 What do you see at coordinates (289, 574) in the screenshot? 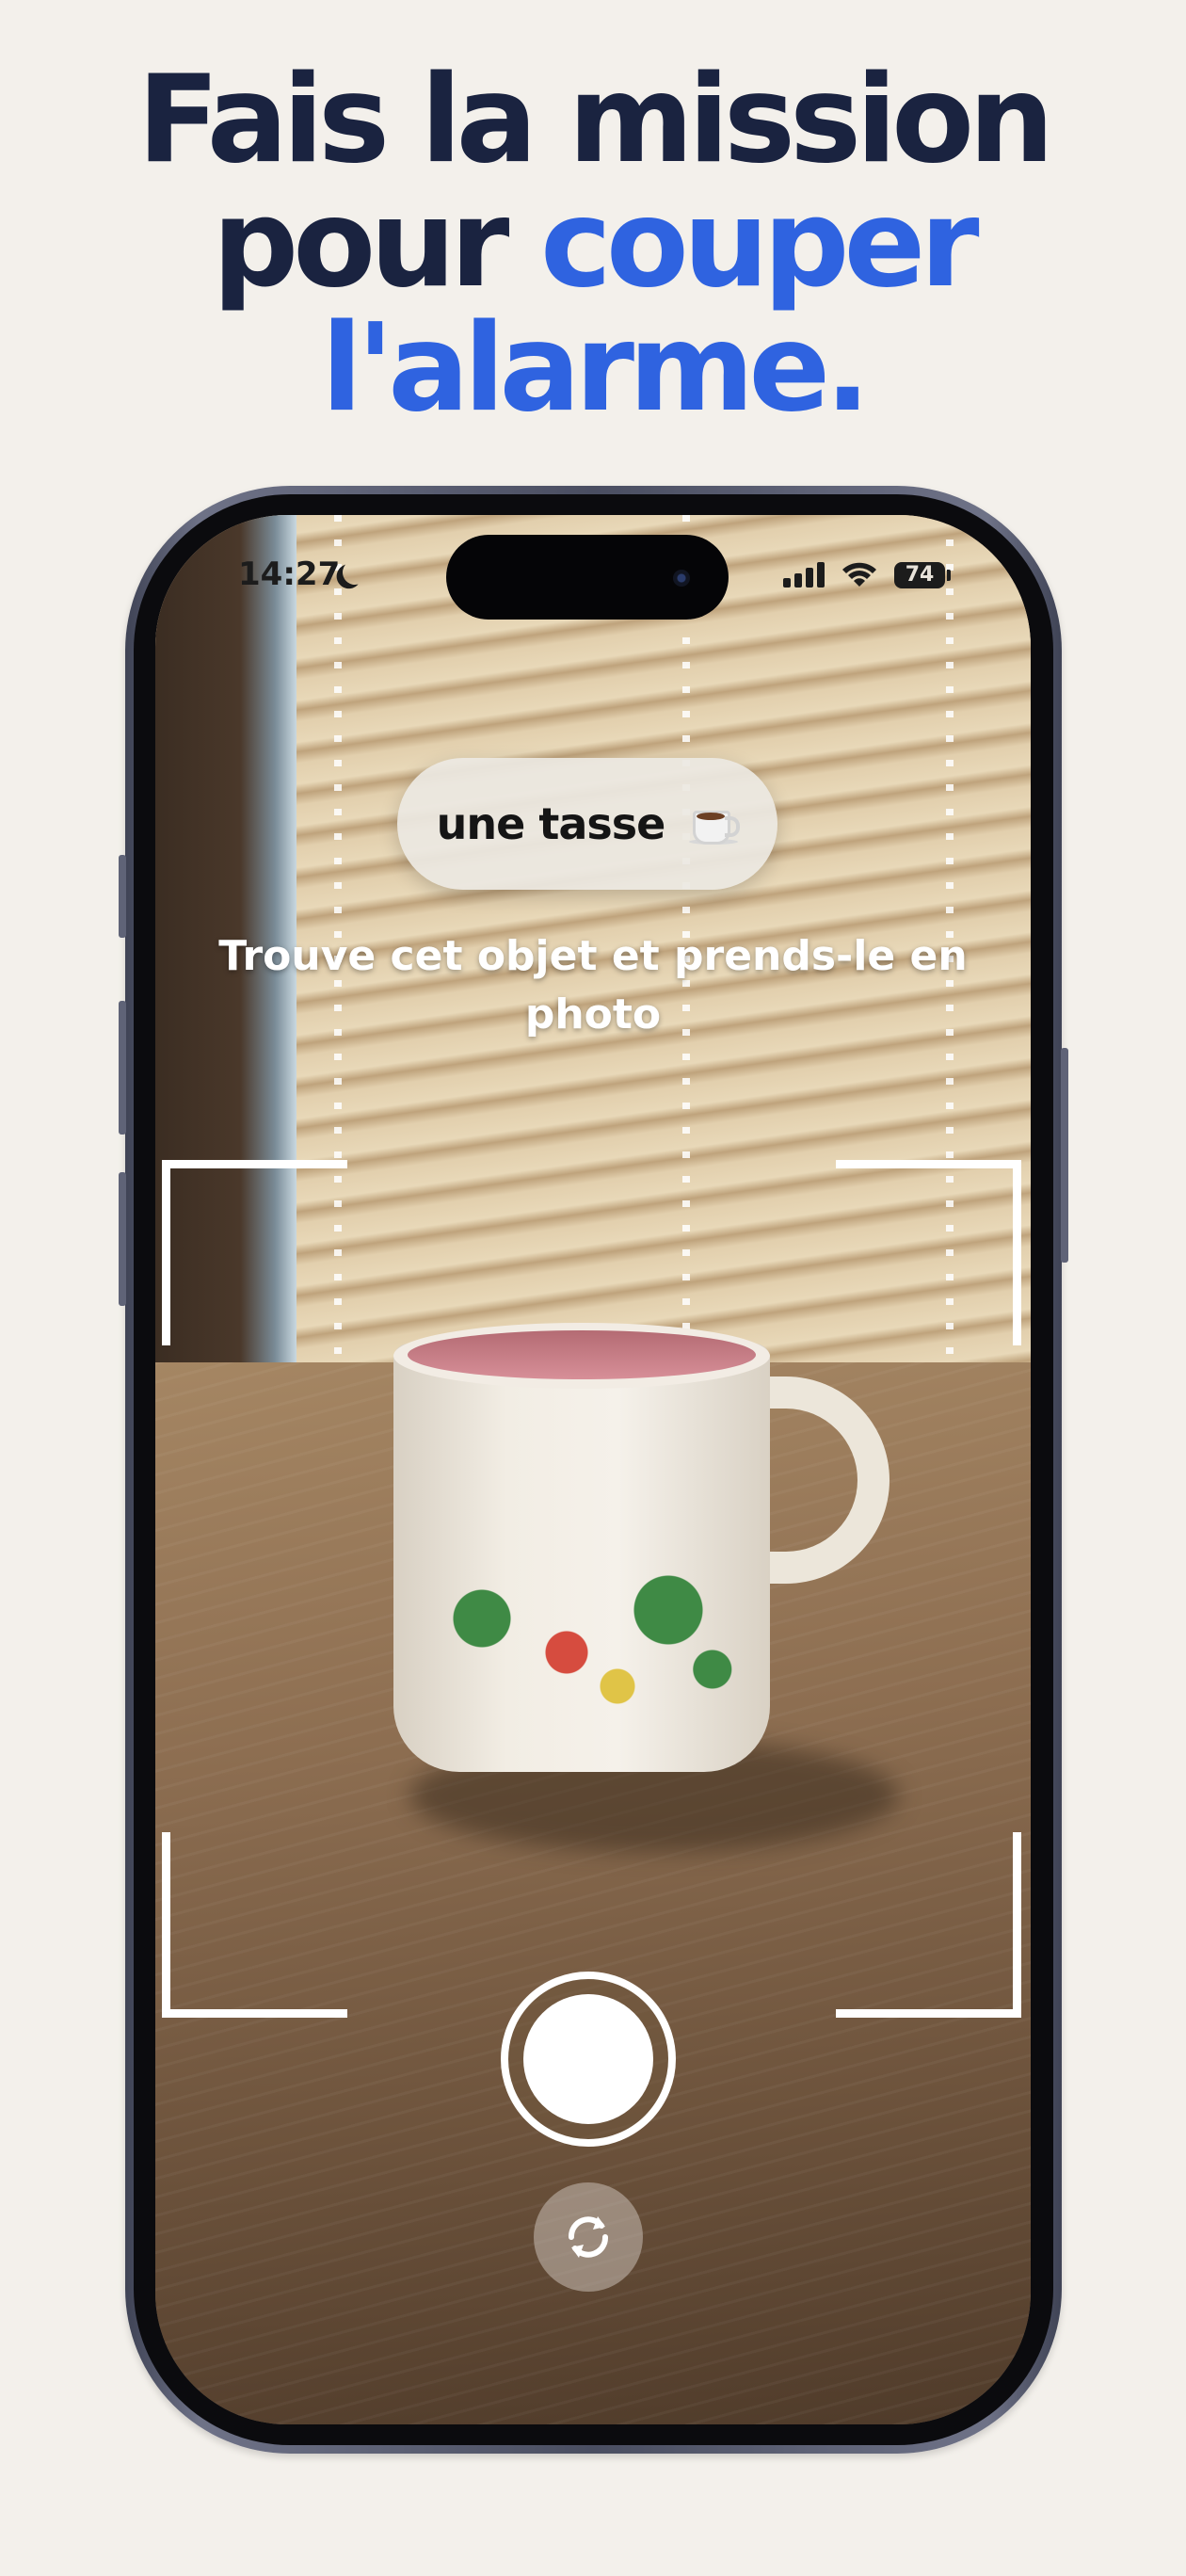
I see `status-time: 14:27` at bounding box center [289, 574].